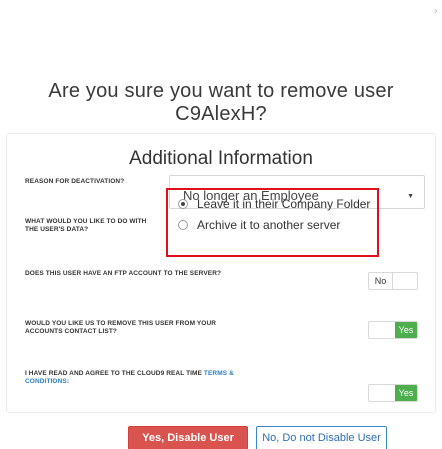 The width and height of the screenshot is (442, 449). Describe the element at coordinates (221, 158) in the screenshot. I see `panel-title: Additional Information` at that location.